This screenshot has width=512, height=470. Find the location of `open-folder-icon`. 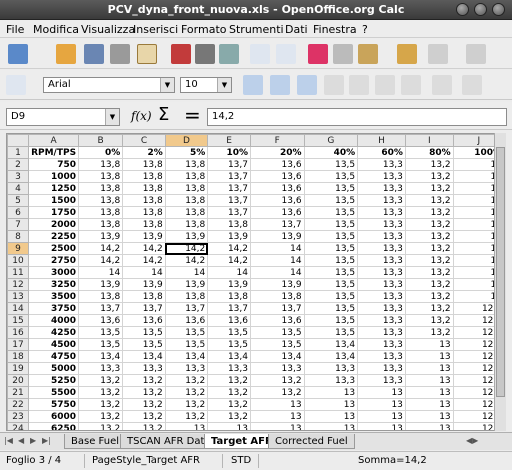

open-folder-icon is located at coordinates (66, 54).